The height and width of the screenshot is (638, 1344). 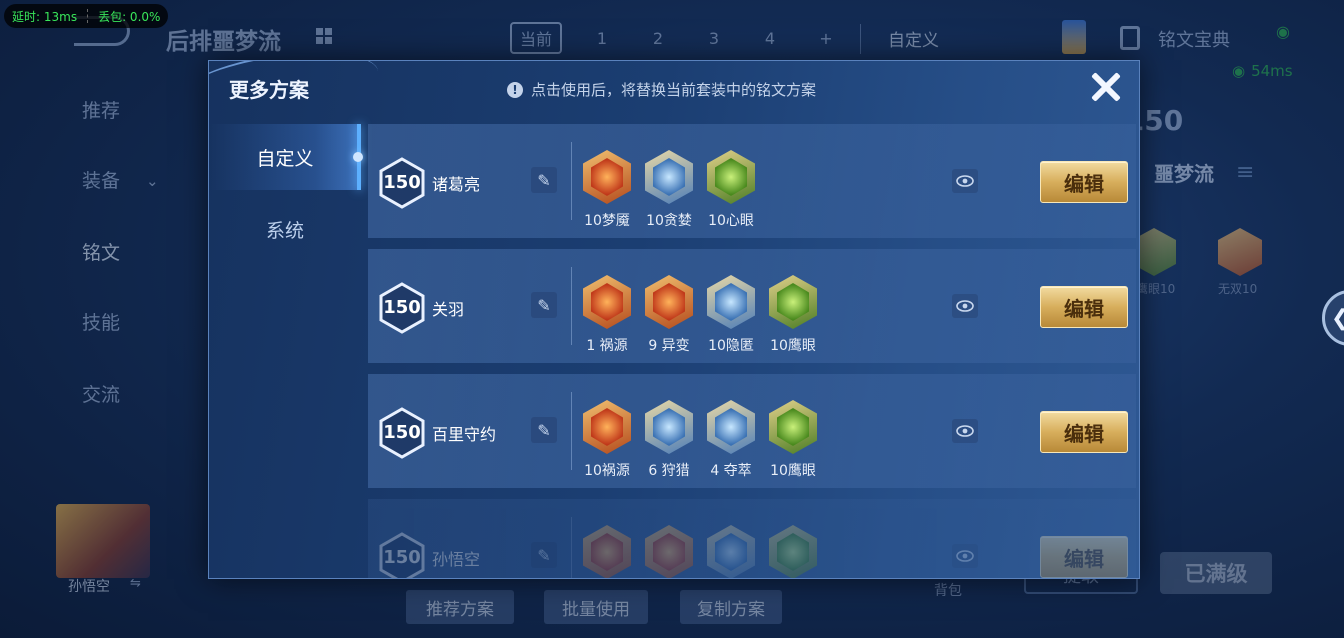 I want to click on max-level-button: 已满级, so click(x=1216, y=573).